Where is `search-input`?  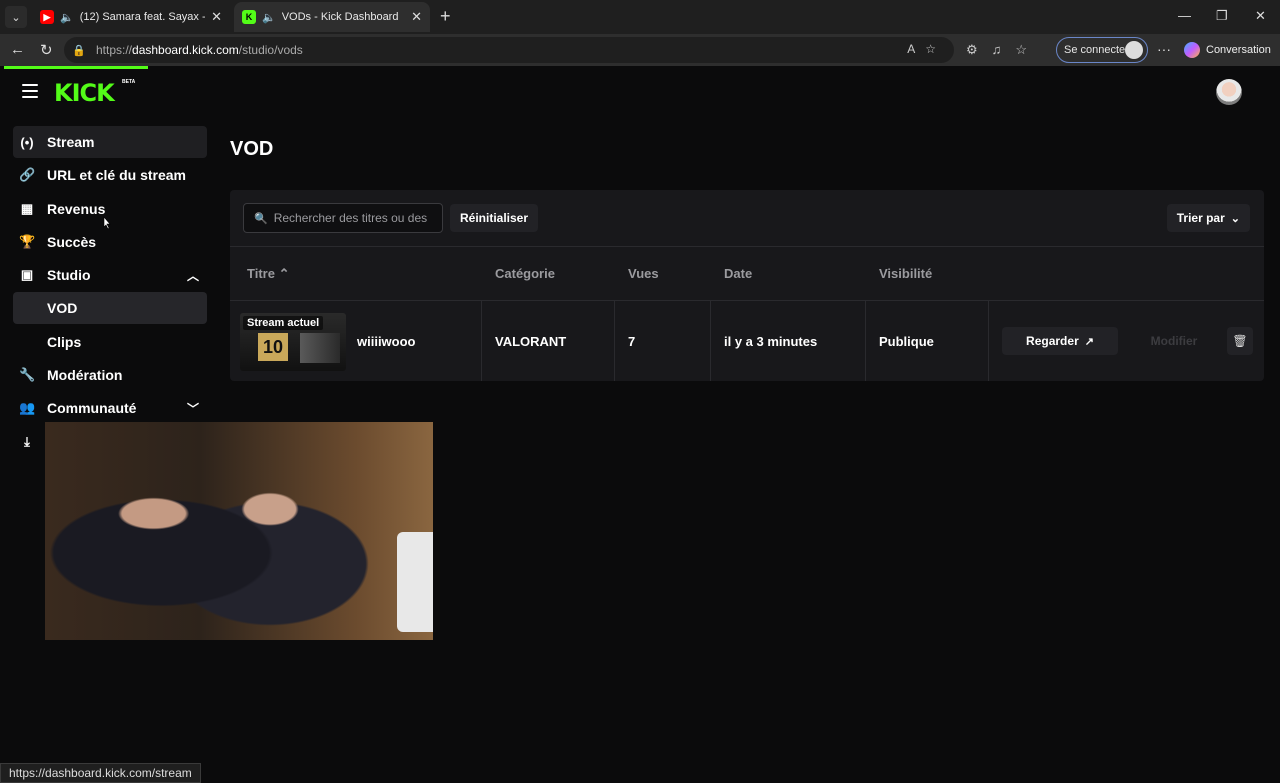
search-input is located at coordinates (353, 218).